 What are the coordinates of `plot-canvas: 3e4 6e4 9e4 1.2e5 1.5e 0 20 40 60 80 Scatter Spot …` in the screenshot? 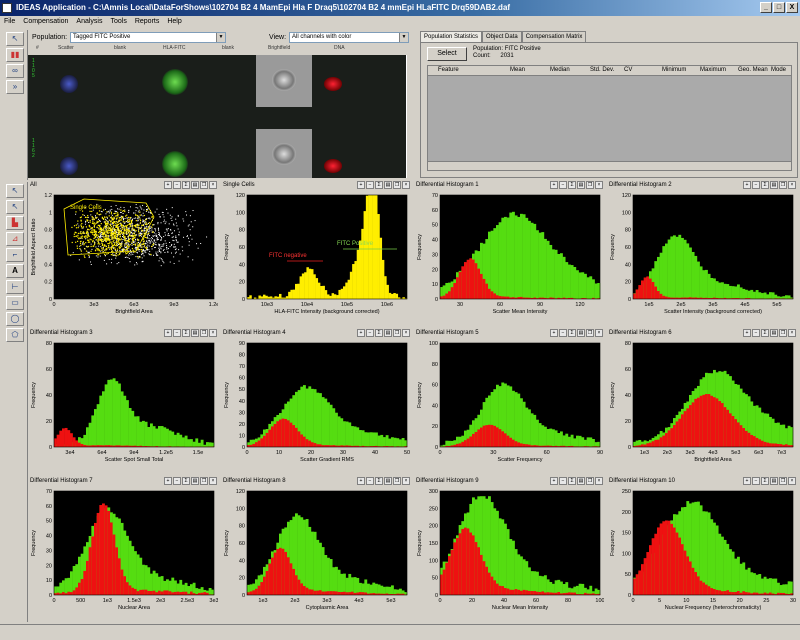 It's located at (123, 407).